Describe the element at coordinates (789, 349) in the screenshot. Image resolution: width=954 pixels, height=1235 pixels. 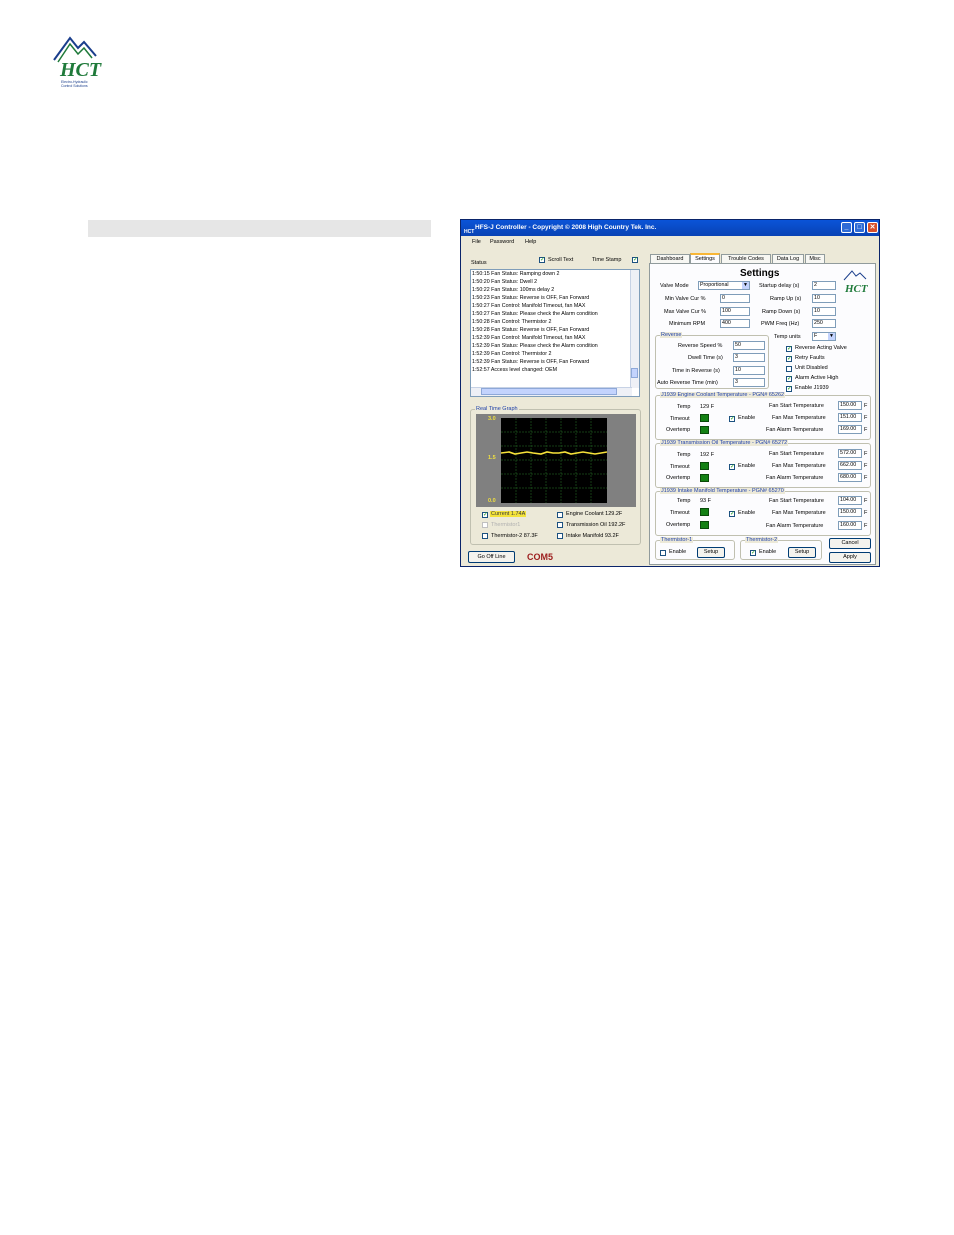
I see `reverse-acting-valve-checkbox: ✓` at that location.